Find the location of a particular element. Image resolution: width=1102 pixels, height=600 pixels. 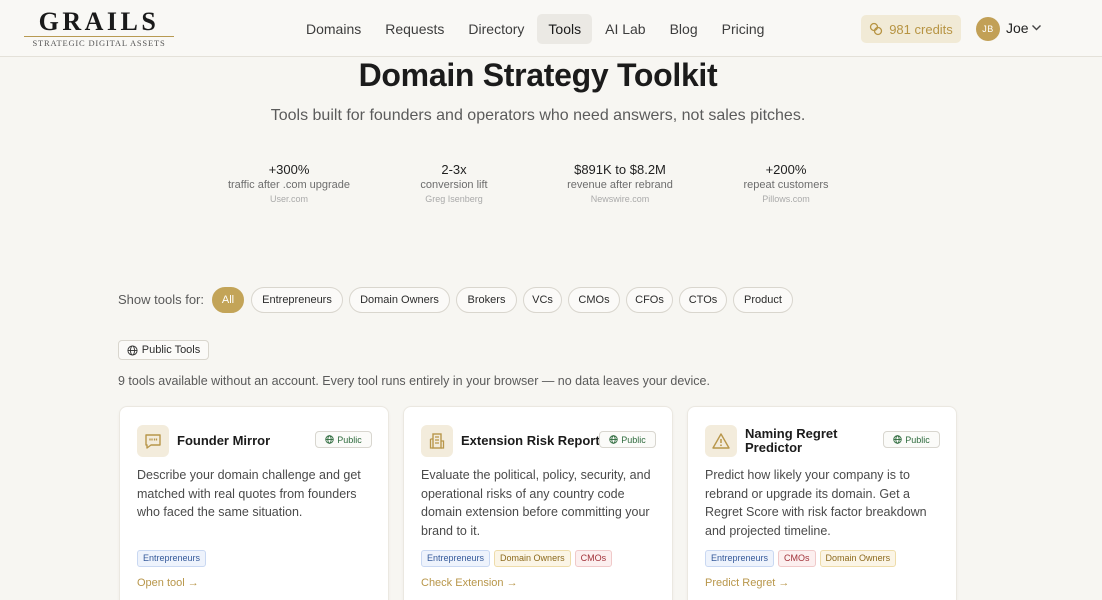

nav-pricing: Pricing is located at coordinates (743, 29).